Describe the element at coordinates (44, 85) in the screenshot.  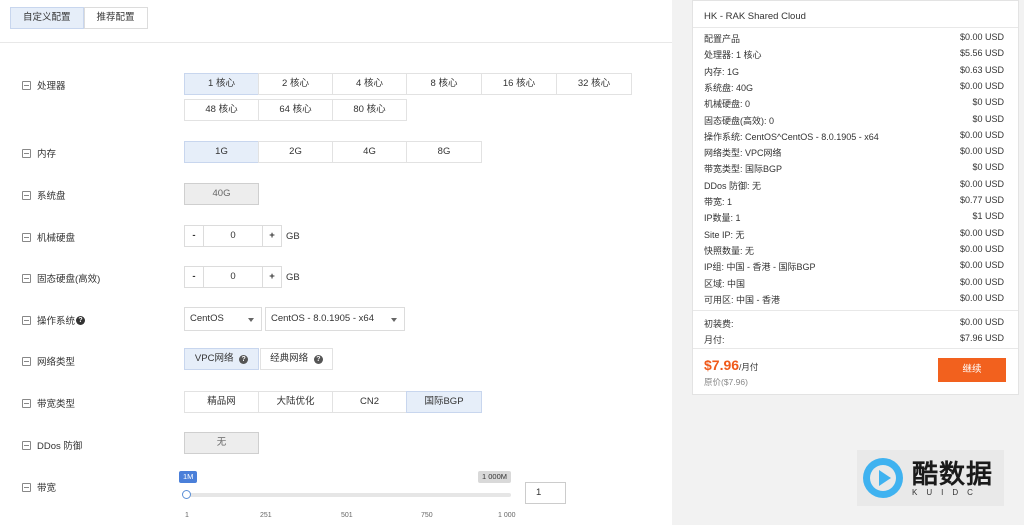
I see `cpu-label: 处理器` at that location.